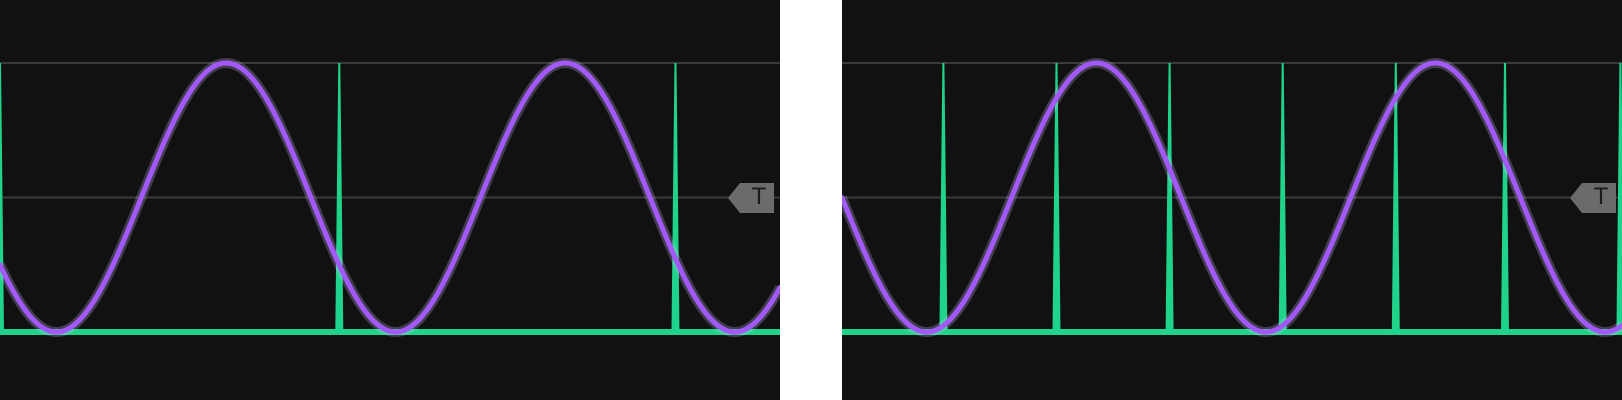 The image size is (1622, 400). Describe the element at coordinates (751, 198) in the screenshot. I see `trigger-level-marker-left: T` at that location.